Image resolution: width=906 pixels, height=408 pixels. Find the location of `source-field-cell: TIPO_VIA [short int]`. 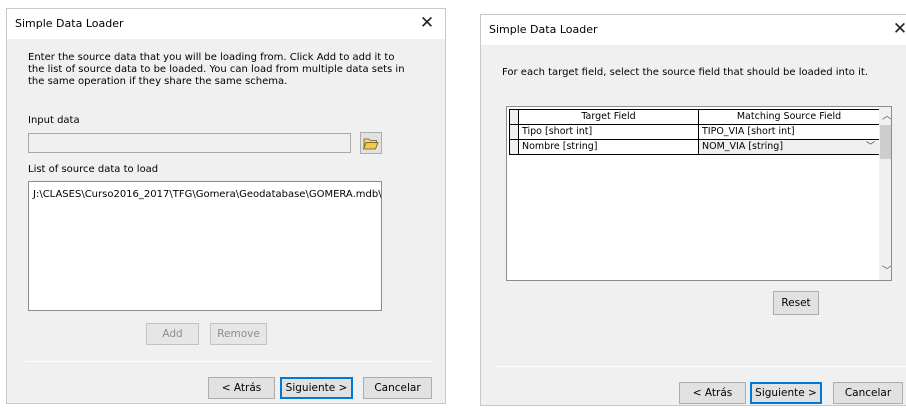

source-field-cell: TIPO_VIA [short int] is located at coordinates (789, 132).